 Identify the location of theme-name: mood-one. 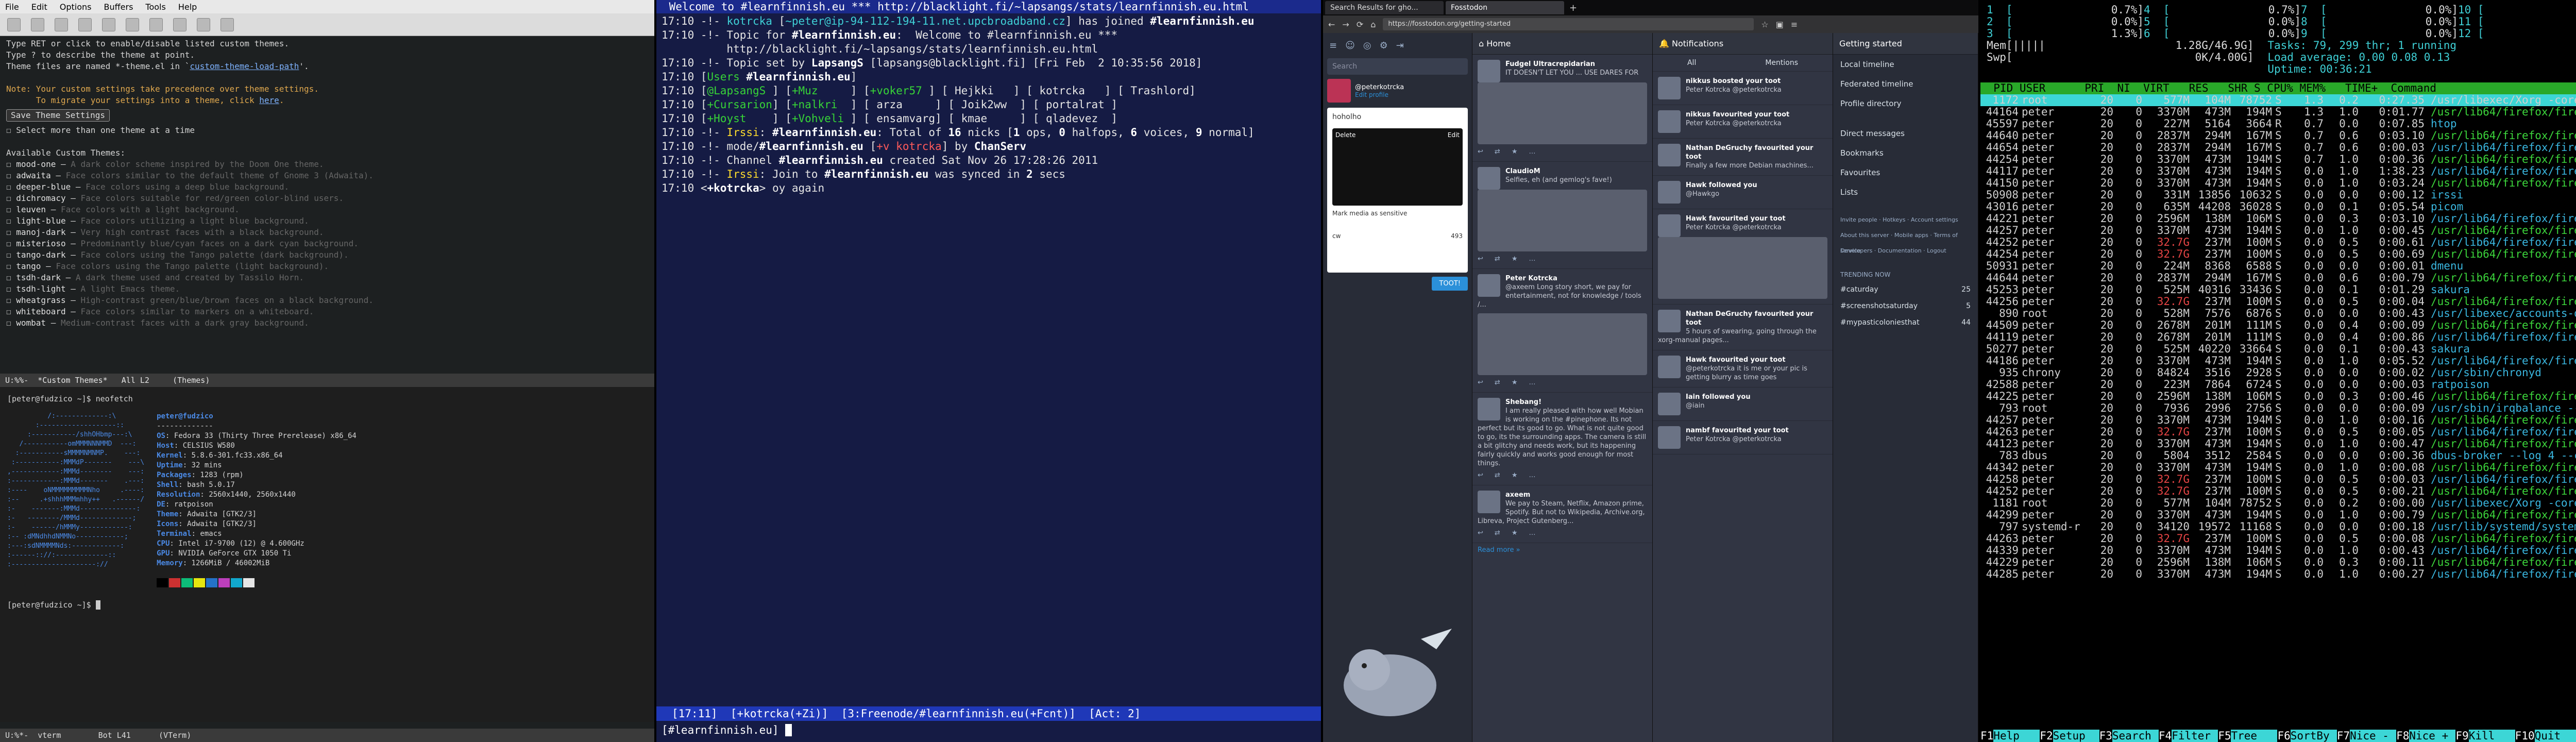
(36, 164).